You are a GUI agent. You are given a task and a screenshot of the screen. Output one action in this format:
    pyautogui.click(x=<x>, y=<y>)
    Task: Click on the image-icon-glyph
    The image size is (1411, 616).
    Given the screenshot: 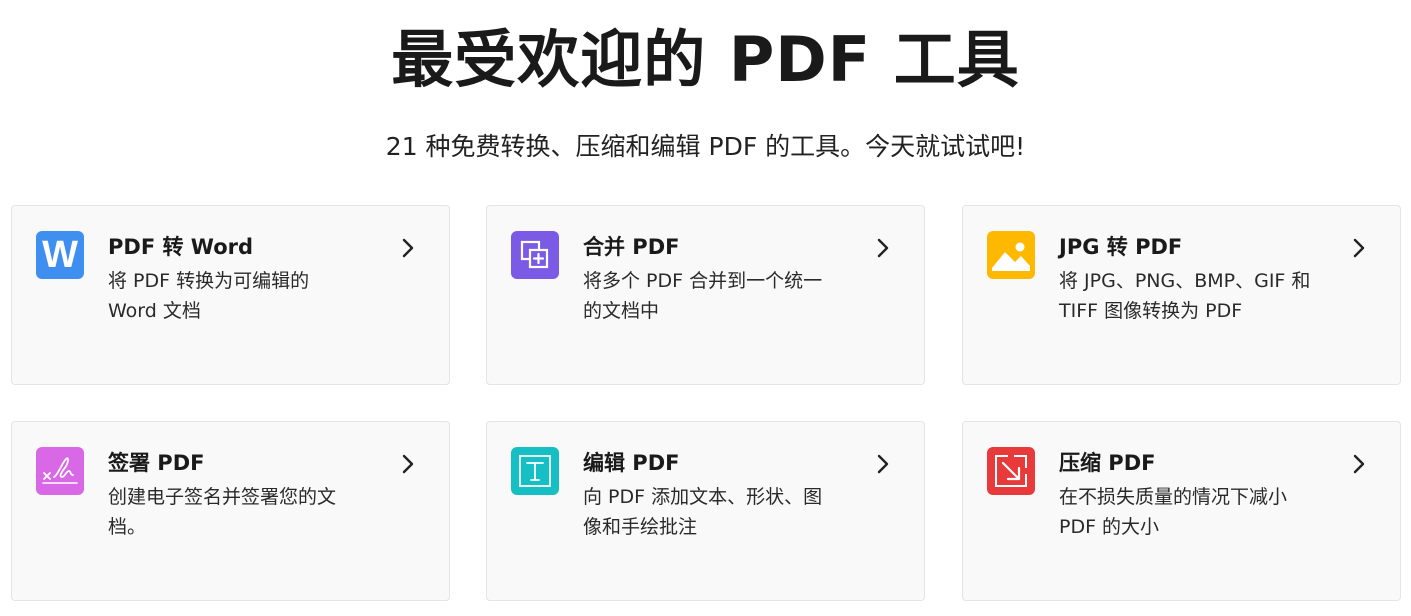 What is the action you would take?
    pyautogui.click(x=1011, y=256)
    